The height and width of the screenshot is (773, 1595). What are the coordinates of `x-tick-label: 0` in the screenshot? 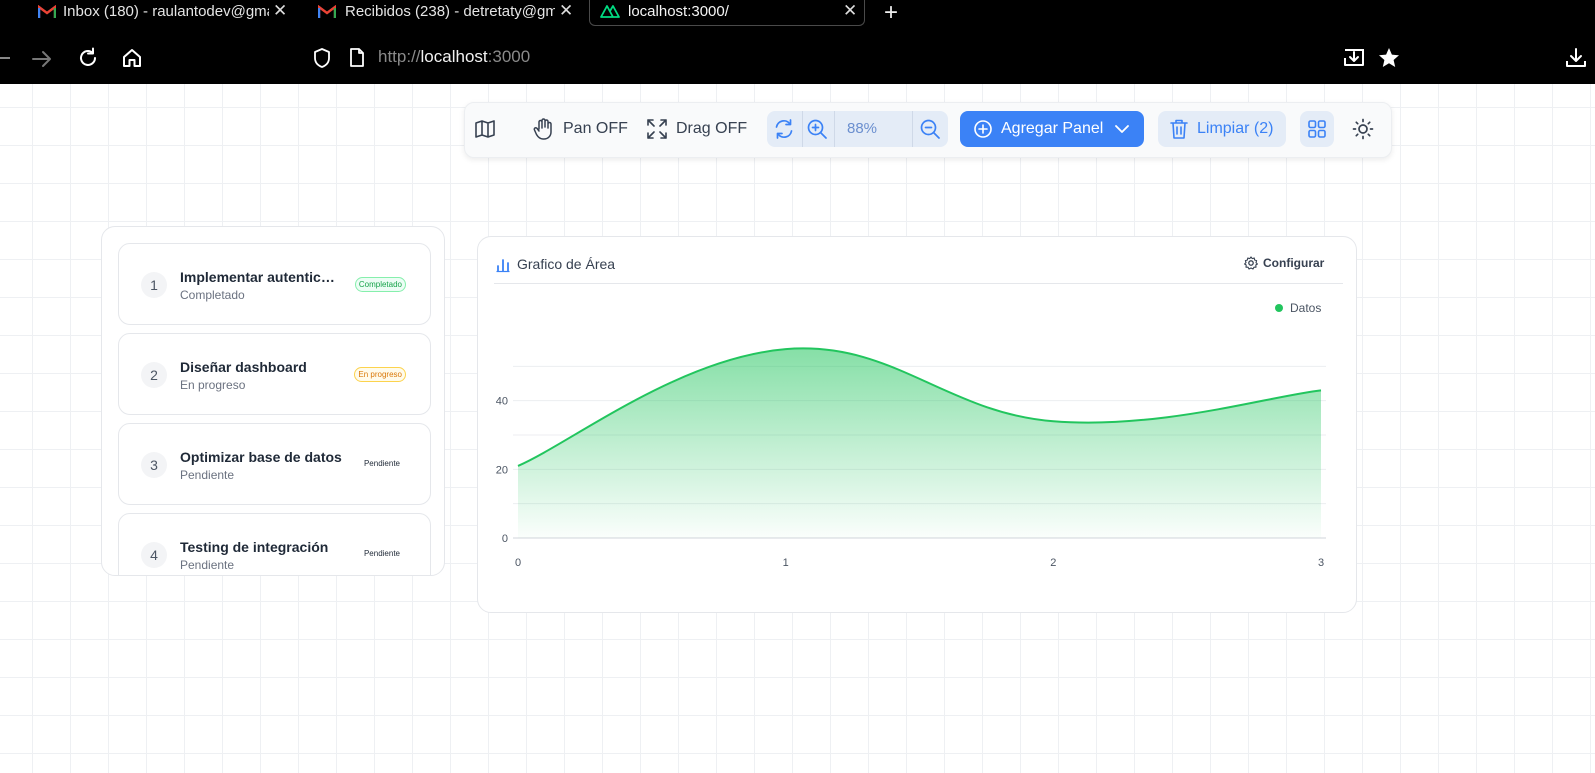 It's located at (518, 563).